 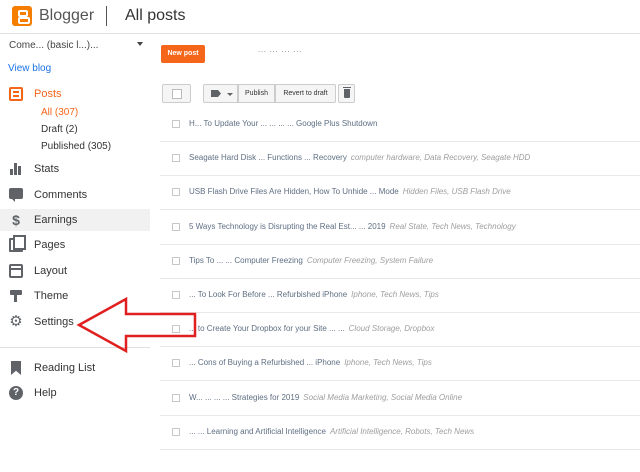 What do you see at coordinates (216, 93) in the screenshot?
I see `tag-icon` at bounding box center [216, 93].